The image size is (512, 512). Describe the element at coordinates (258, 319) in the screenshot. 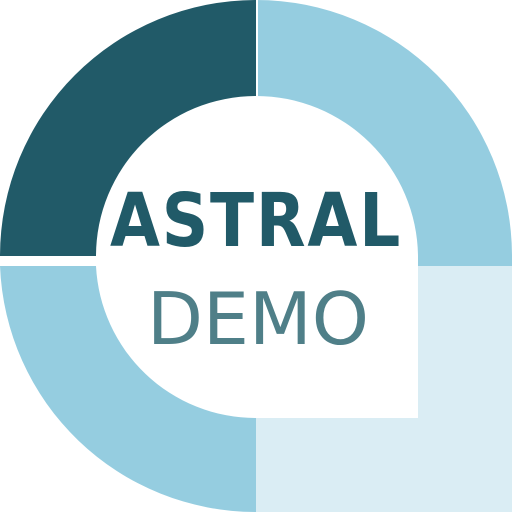

I see `logo-subtitle: DEMO` at that location.